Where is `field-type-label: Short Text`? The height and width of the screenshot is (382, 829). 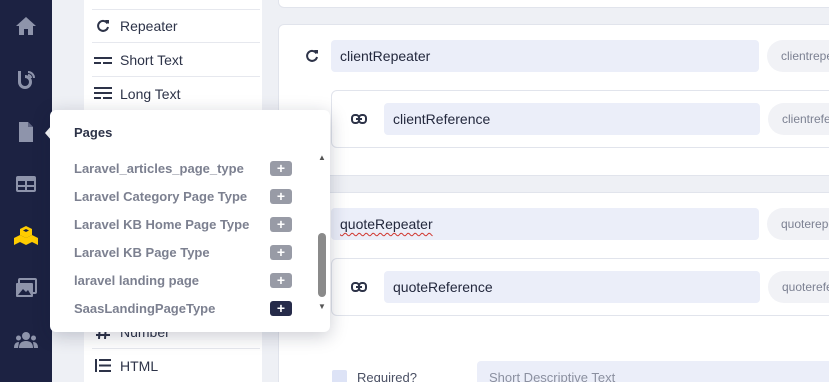 field-type-label: Short Text is located at coordinates (151, 59).